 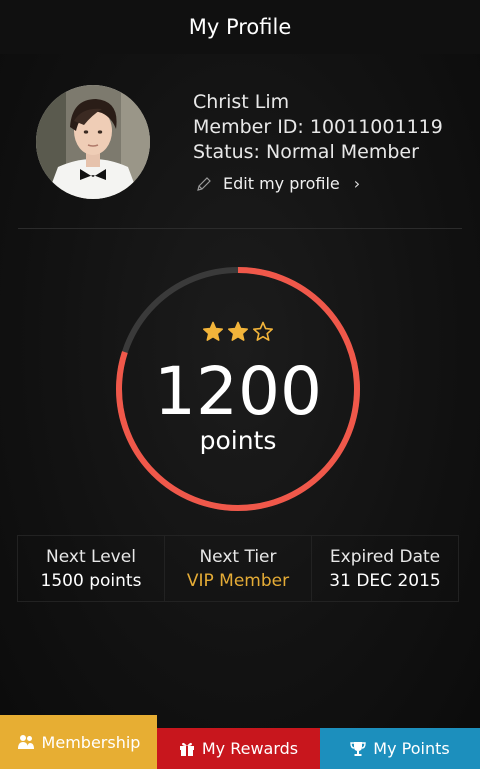 What do you see at coordinates (250, 748) in the screenshot?
I see `tab-label: My Rewards` at bounding box center [250, 748].